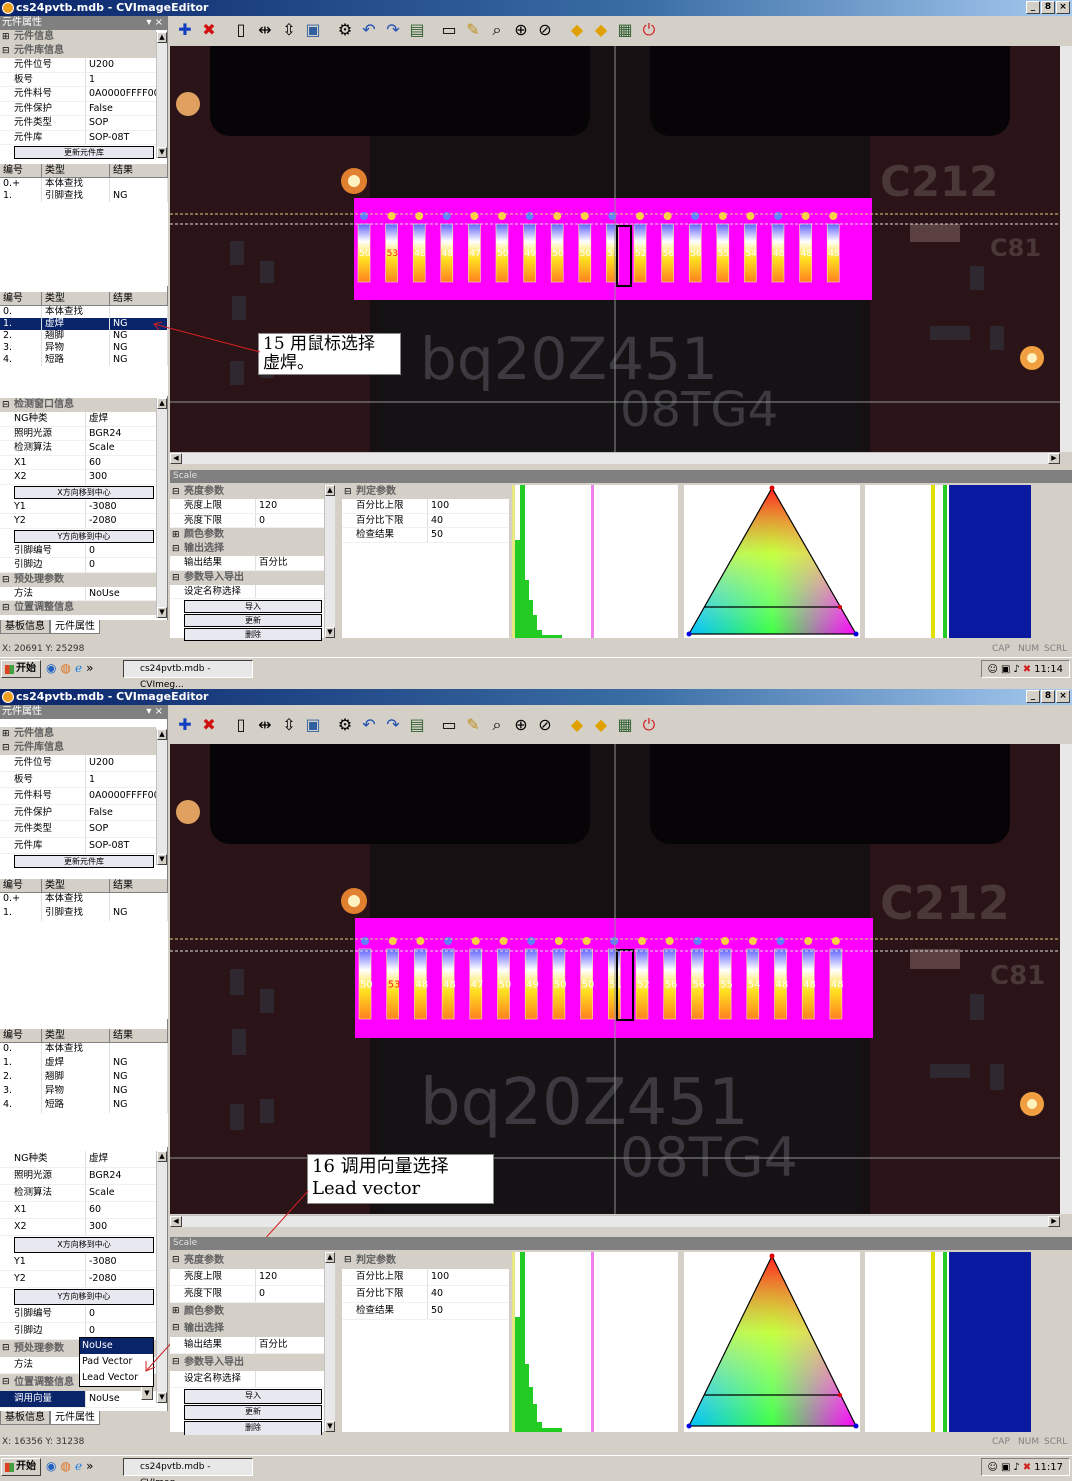  I want to click on section-detect-window: 检测窗口信息, so click(78, 405).